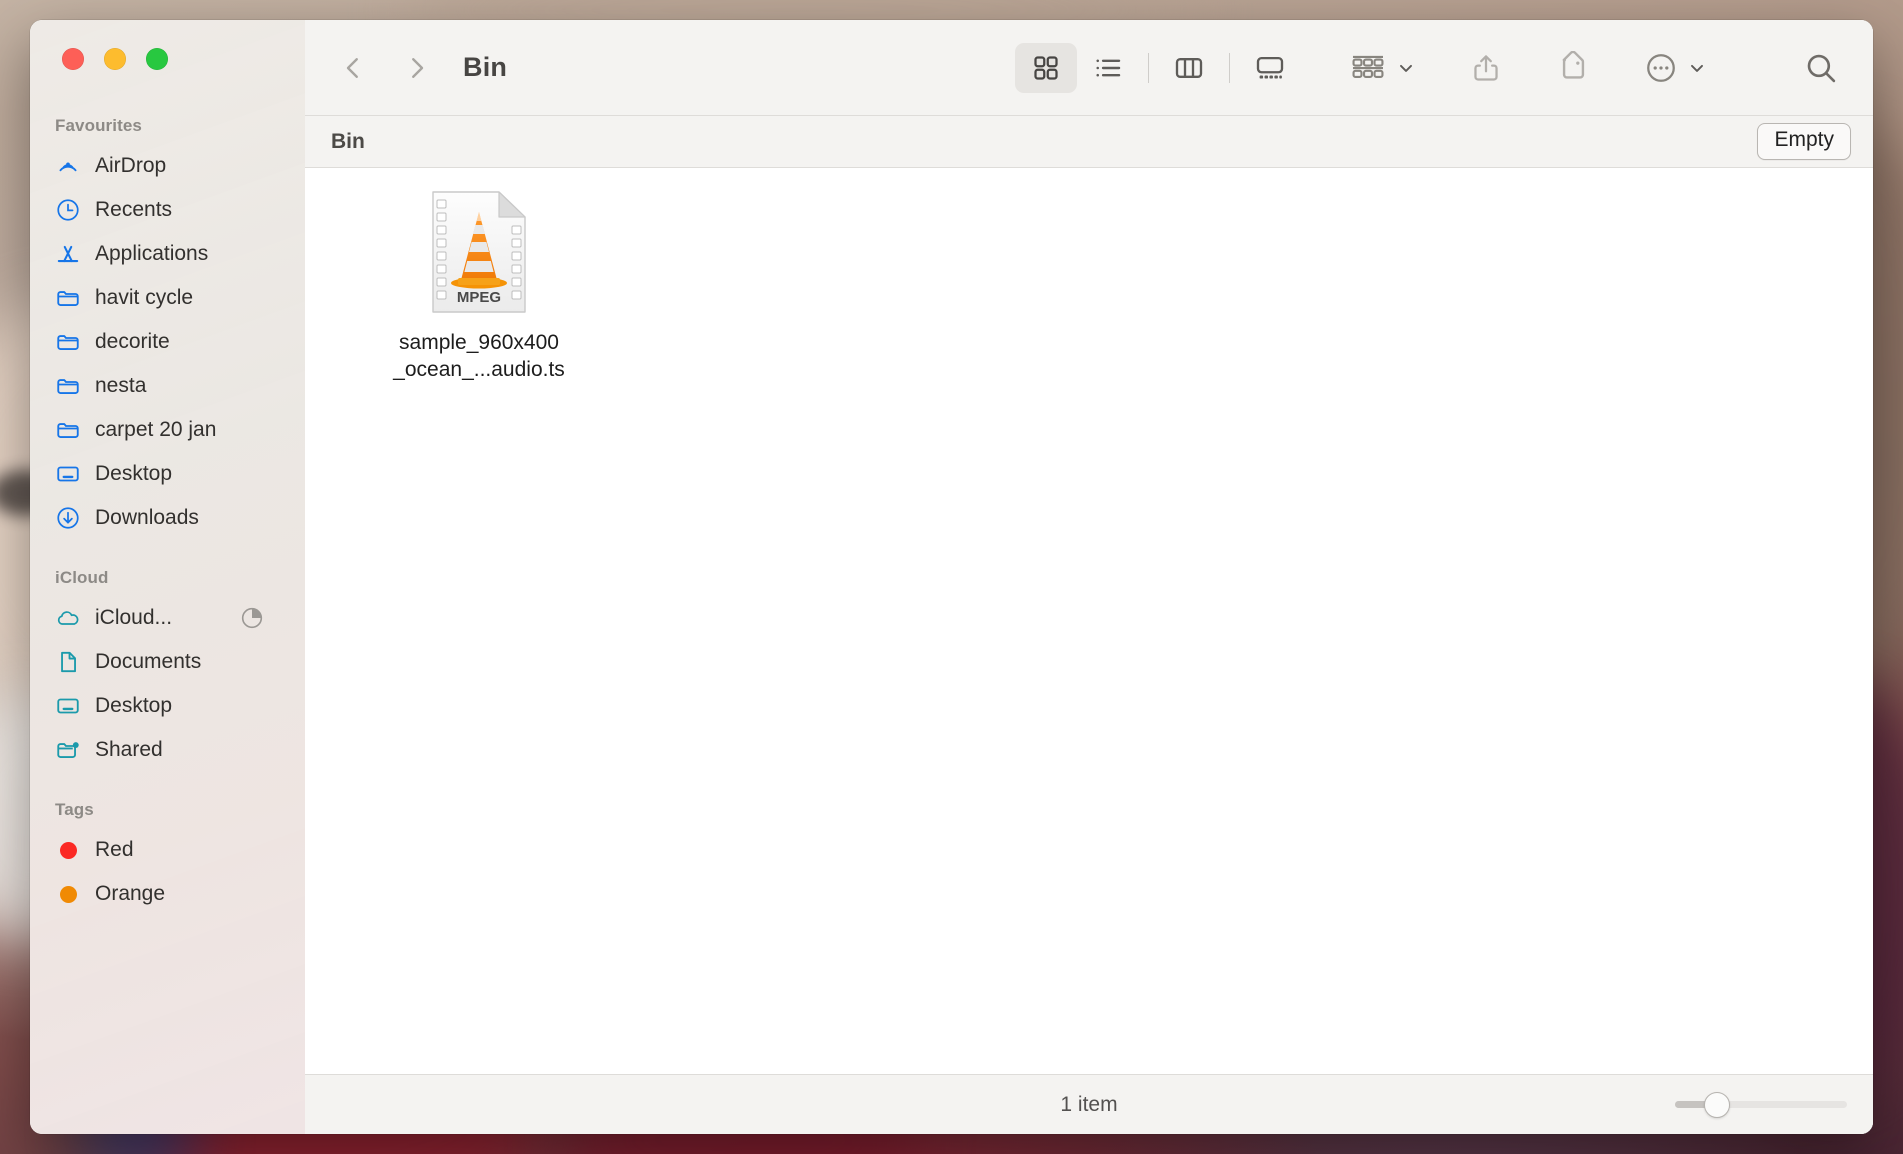 The height and width of the screenshot is (1154, 1903). I want to click on sidebar-item-label: havit cycle, so click(144, 297).